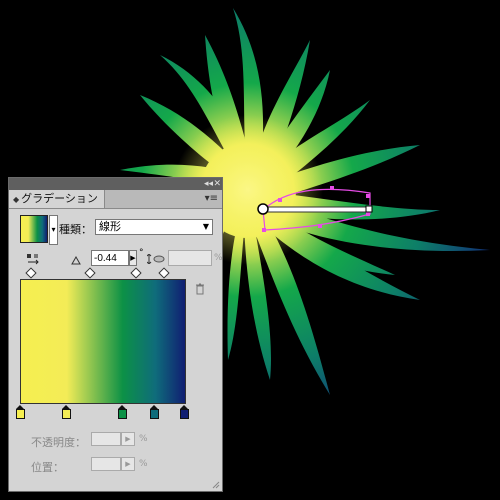 This screenshot has width=500, height=500. What do you see at coordinates (211, 199) in the screenshot?
I see `panel-menu-button: ▾≡` at bounding box center [211, 199].